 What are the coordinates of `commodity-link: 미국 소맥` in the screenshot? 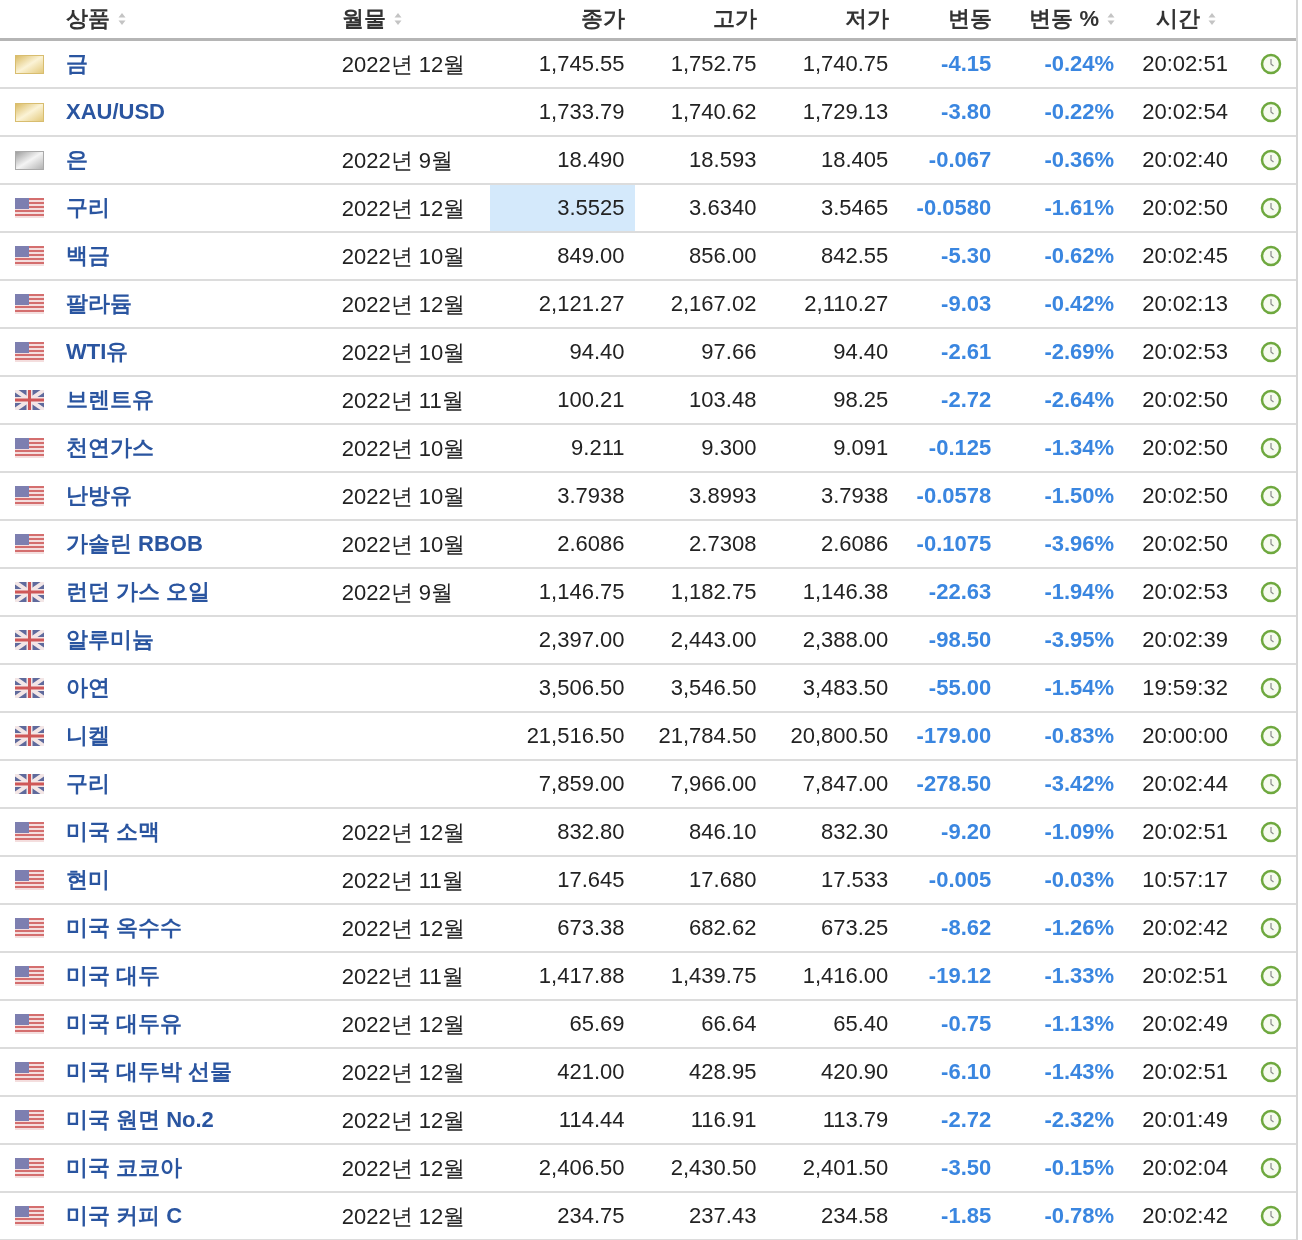 It's located at (113, 832).